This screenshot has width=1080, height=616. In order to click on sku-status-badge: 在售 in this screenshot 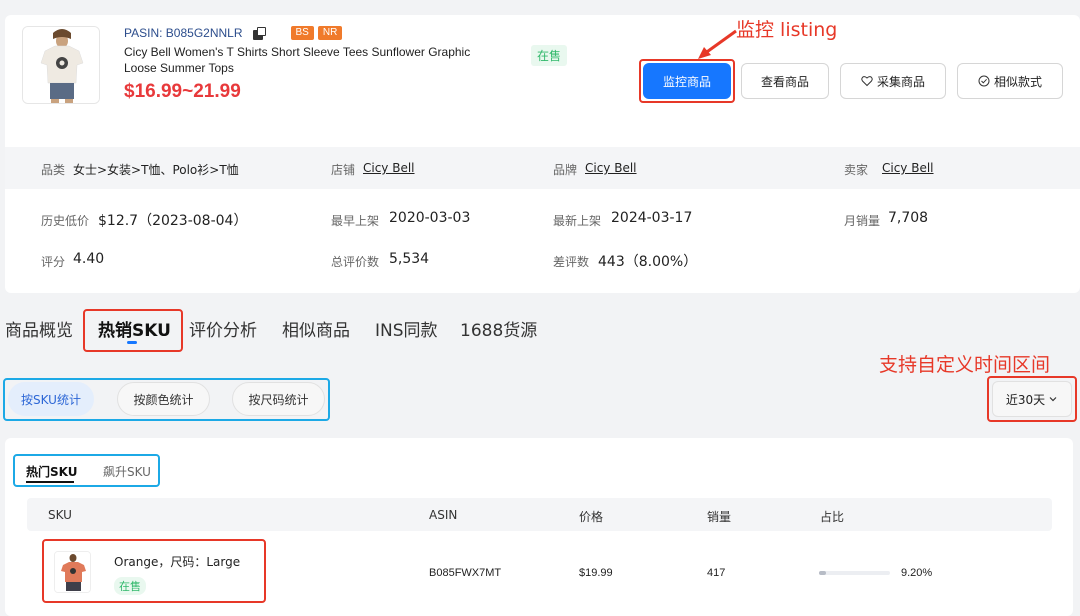, I will do `click(130, 586)`.